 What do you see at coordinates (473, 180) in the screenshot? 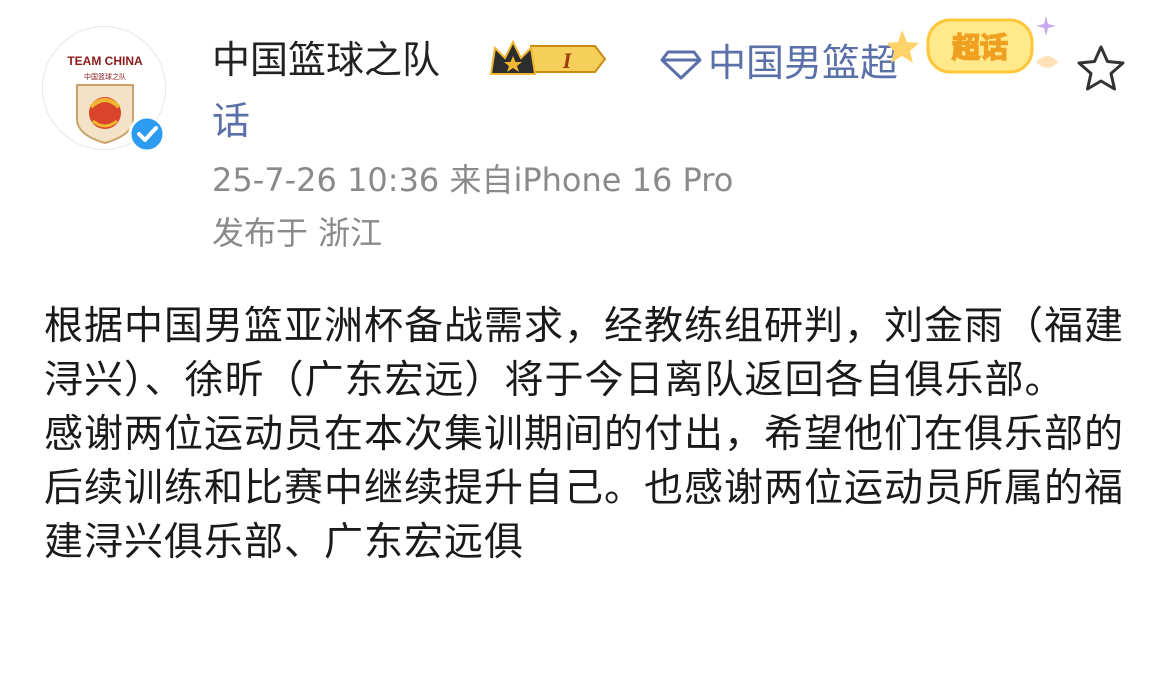
I see `post-time-source: 25-7-26 10:36 来自iPhone 16 Pro` at bounding box center [473, 180].